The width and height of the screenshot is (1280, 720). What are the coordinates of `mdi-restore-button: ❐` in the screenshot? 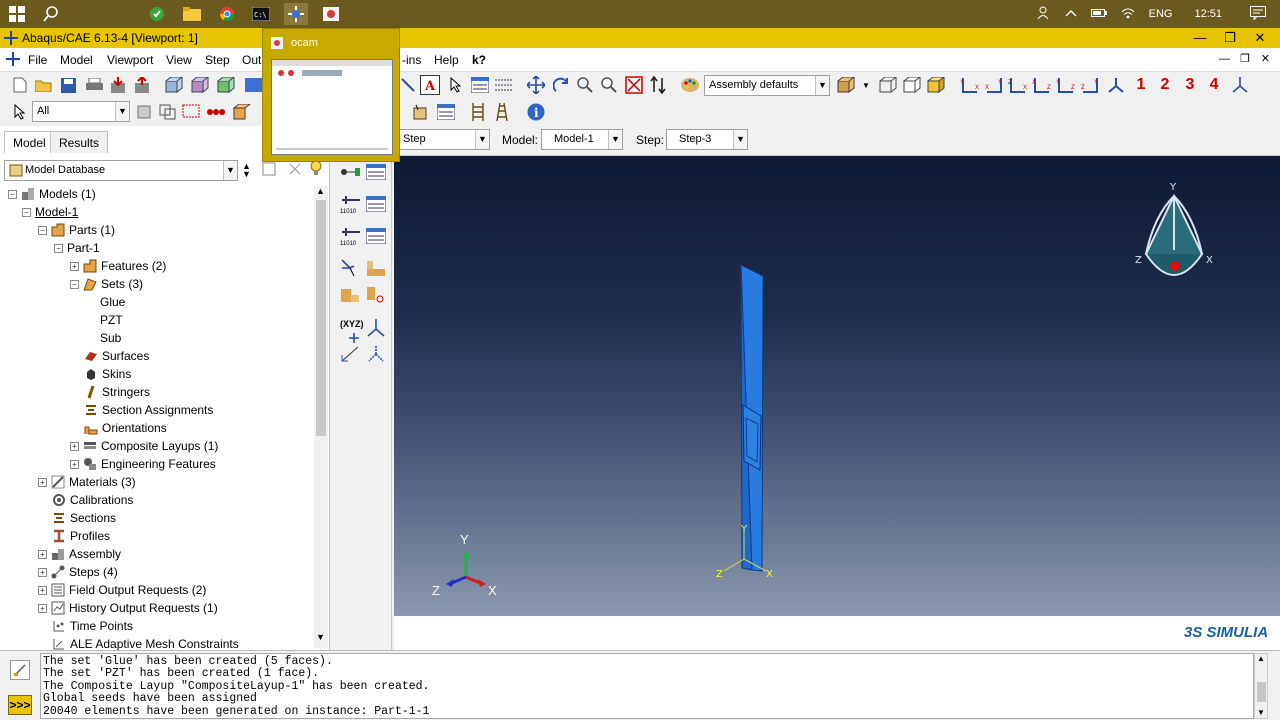 It's located at (1245, 58).